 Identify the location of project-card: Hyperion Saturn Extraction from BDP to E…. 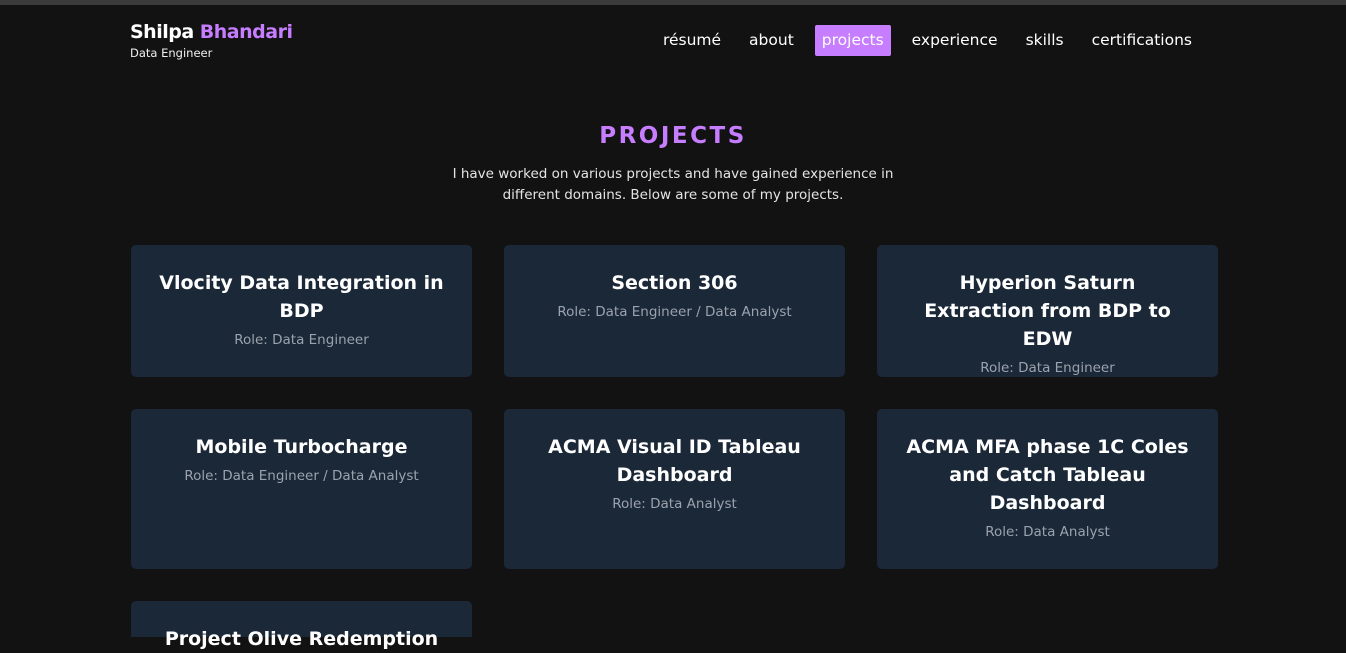
(1047, 311).